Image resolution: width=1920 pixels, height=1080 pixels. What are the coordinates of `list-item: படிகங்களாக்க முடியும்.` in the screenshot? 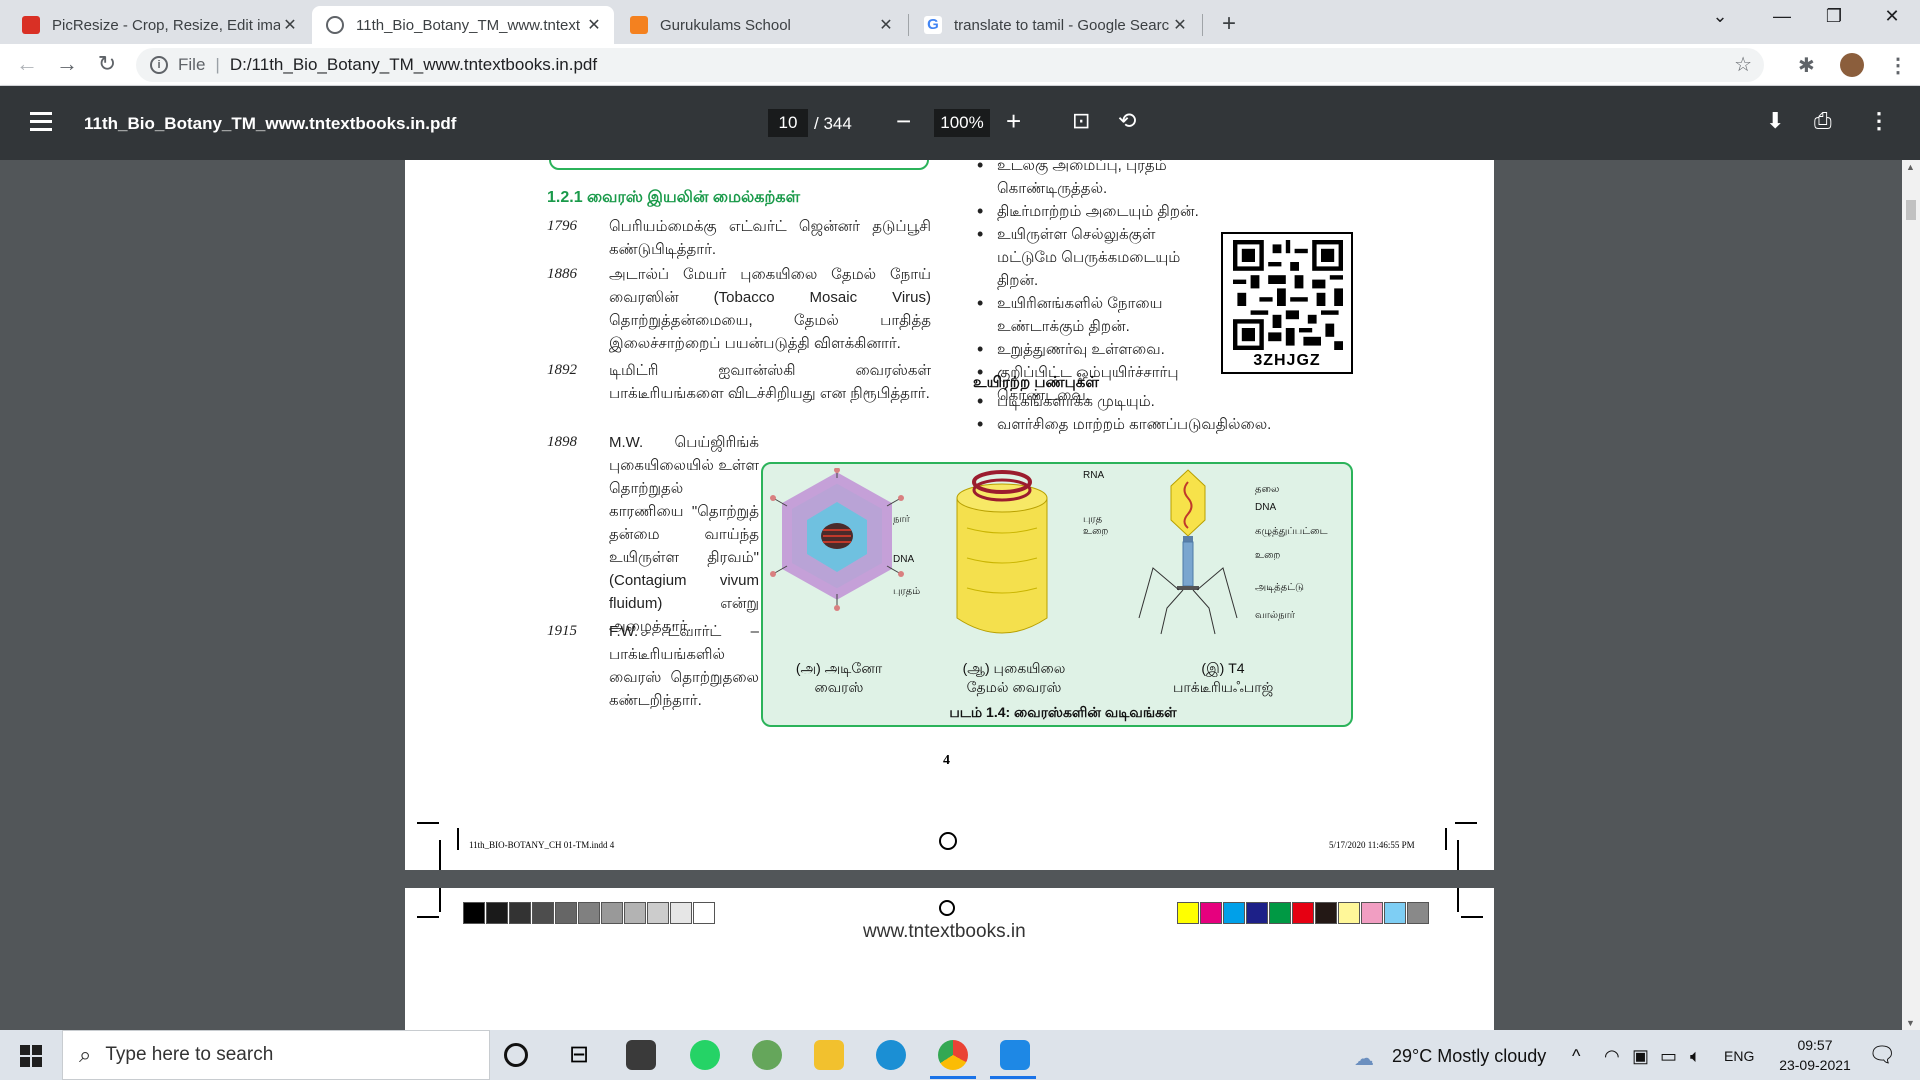 It's located at (1155, 401).